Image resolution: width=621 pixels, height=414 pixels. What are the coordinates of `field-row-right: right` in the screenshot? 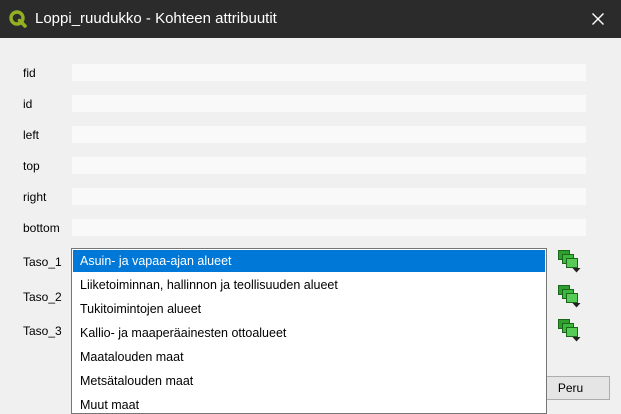 It's located at (310, 197).